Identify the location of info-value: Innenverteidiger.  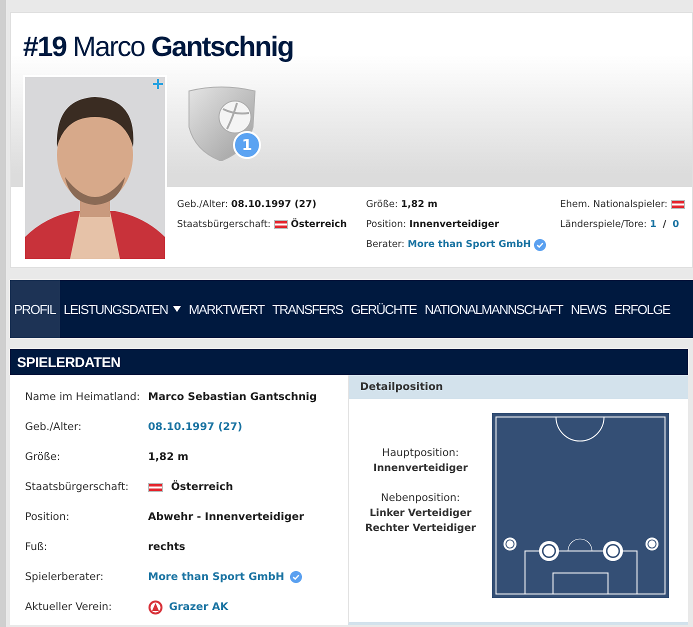
(454, 224).